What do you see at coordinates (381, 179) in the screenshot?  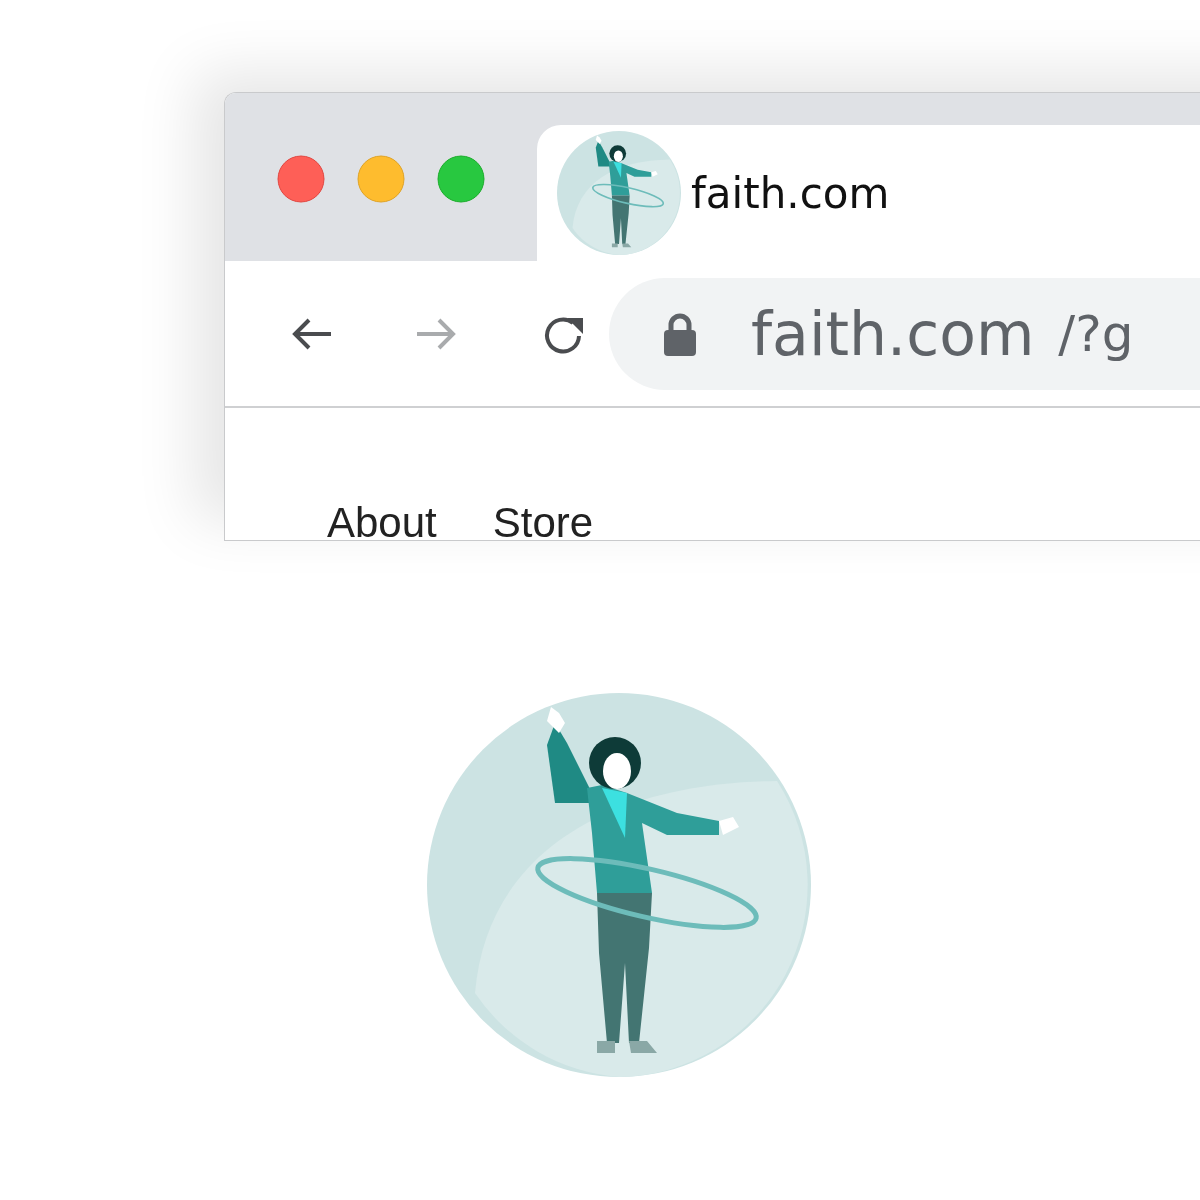 I see `minimize-window-icon` at bounding box center [381, 179].